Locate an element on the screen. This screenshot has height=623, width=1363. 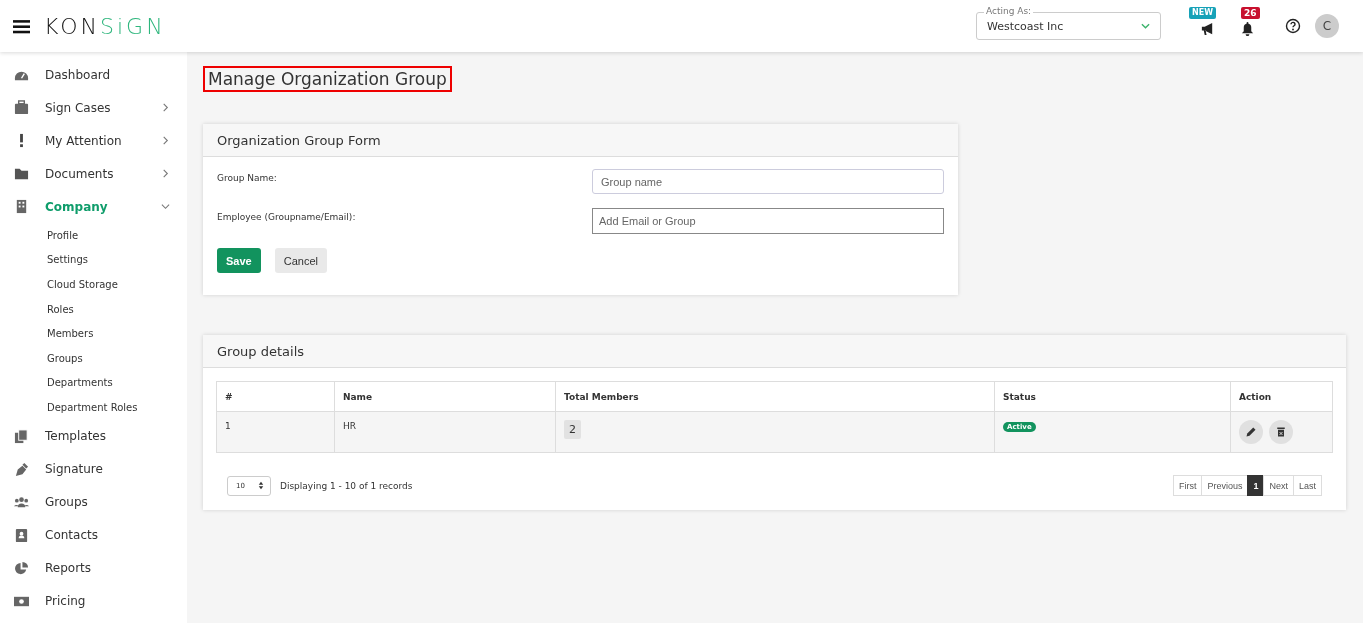
field-label: Group Name: is located at coordinates (247, 177).